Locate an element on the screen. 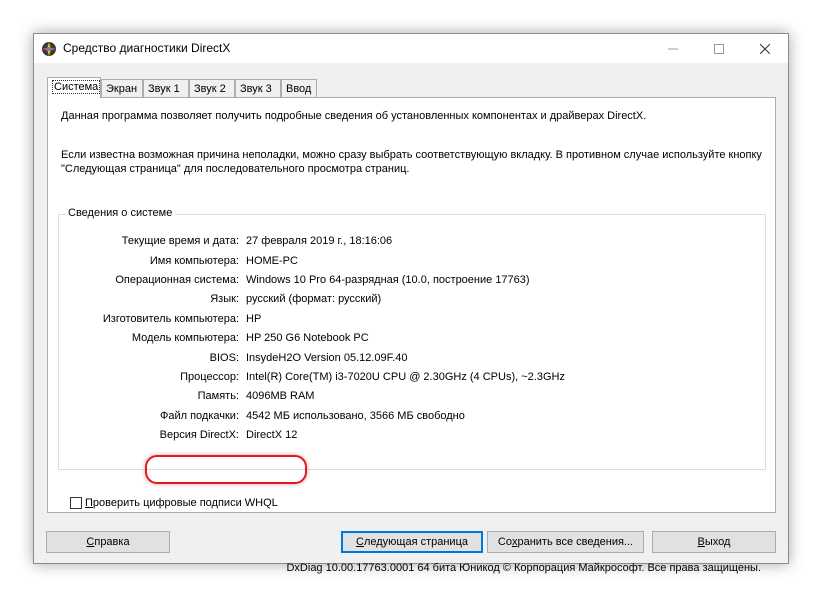 The height and width of the screenshot is (598, 822). info-row-model: Модель компьютера: HP 250 G6 Notebook PC is located at coordinates (409, 339).